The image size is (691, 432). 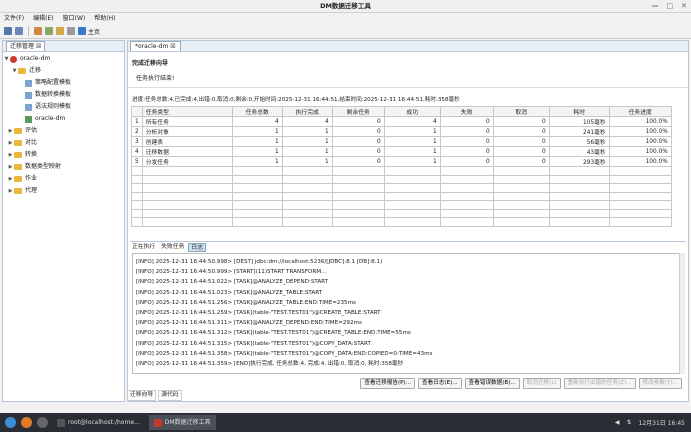 What do you see at coordinates (617, 422) in the screenshot?
I see `volume-icon: ◀` at bounding box center [617, 422].